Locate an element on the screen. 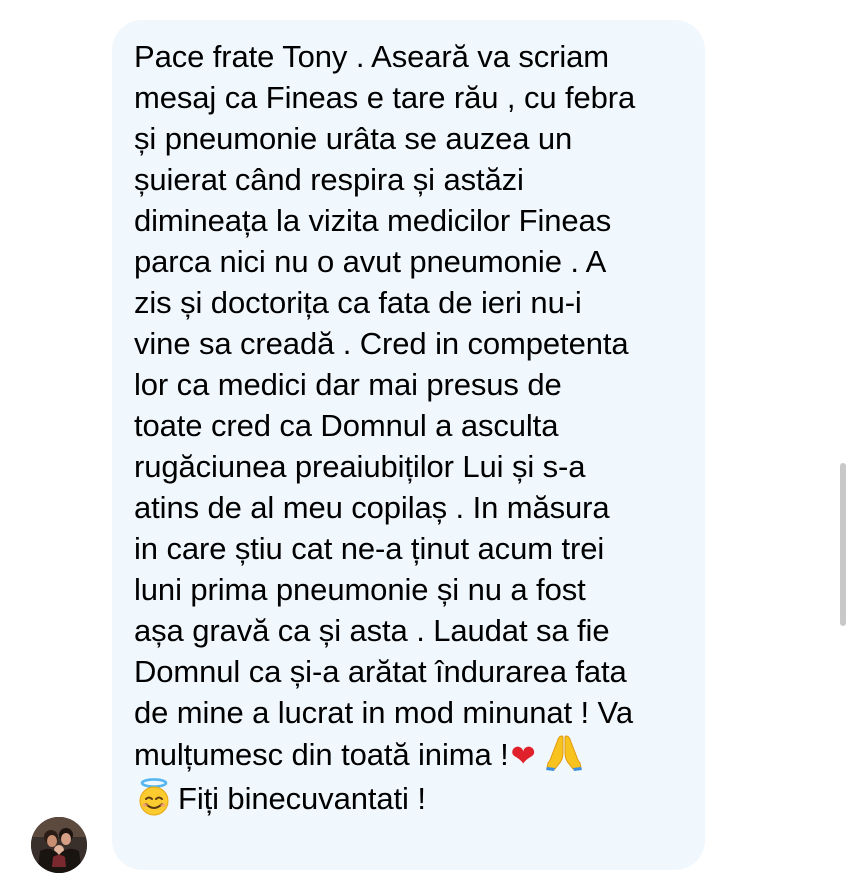 This screenshot has height=886, width=850. message-line-text: mulțumesc din toată inima ! is located at coordinates (321, 754).